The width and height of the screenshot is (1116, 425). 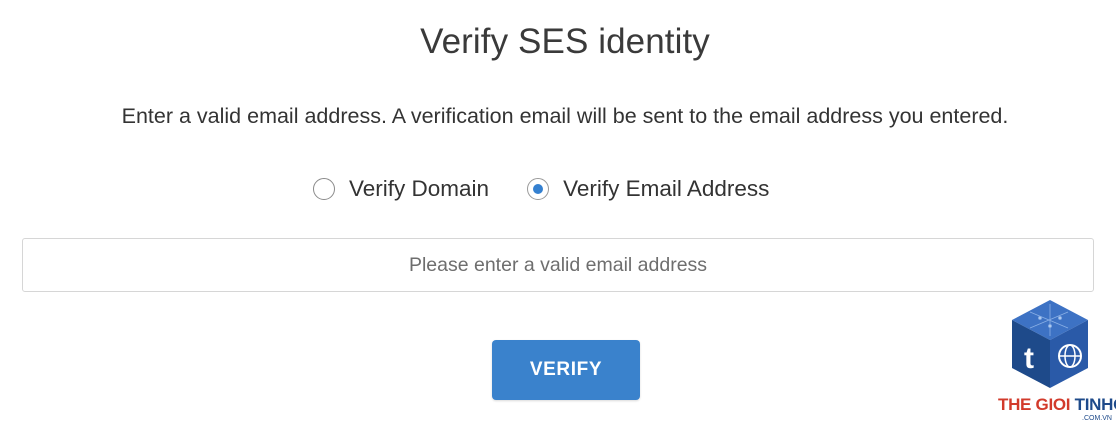 I want to click on identity-type-radio-group: Verify Domain Verify Email Address, so click(x=541, y=189).